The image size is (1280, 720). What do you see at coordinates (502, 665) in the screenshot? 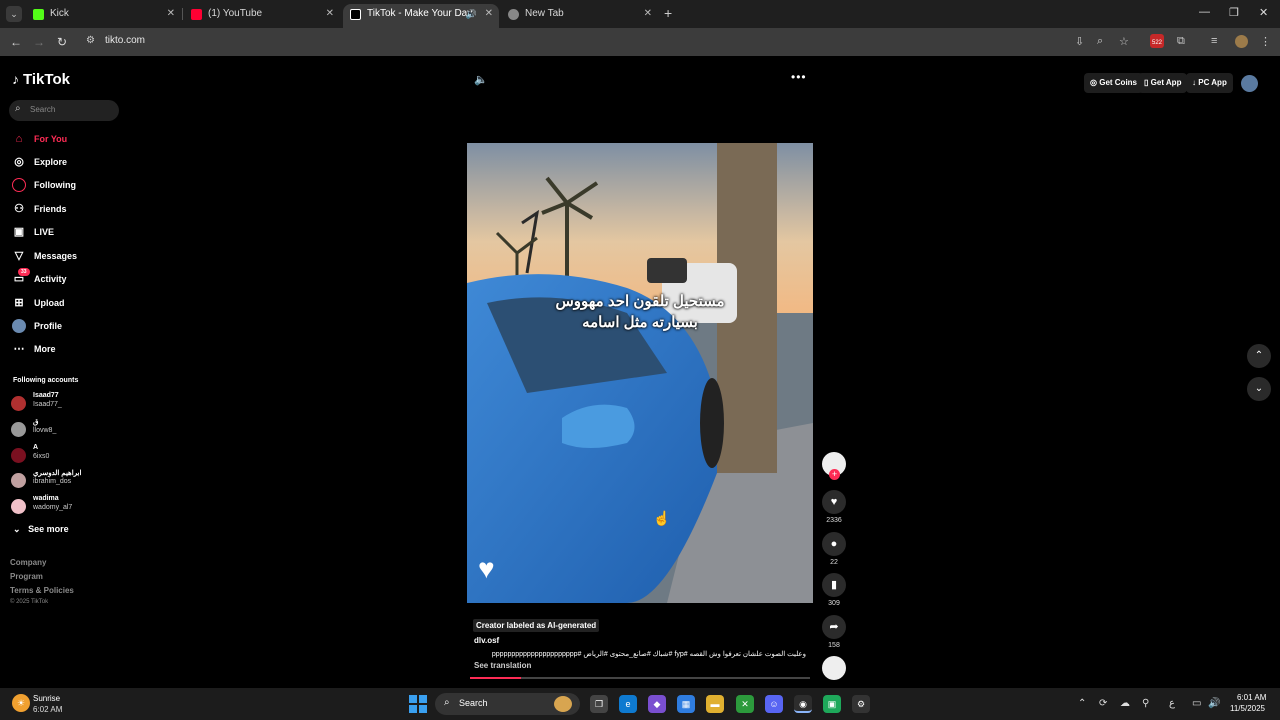
I see `see-translation-link: See translation` at bounding box center [502, 665].